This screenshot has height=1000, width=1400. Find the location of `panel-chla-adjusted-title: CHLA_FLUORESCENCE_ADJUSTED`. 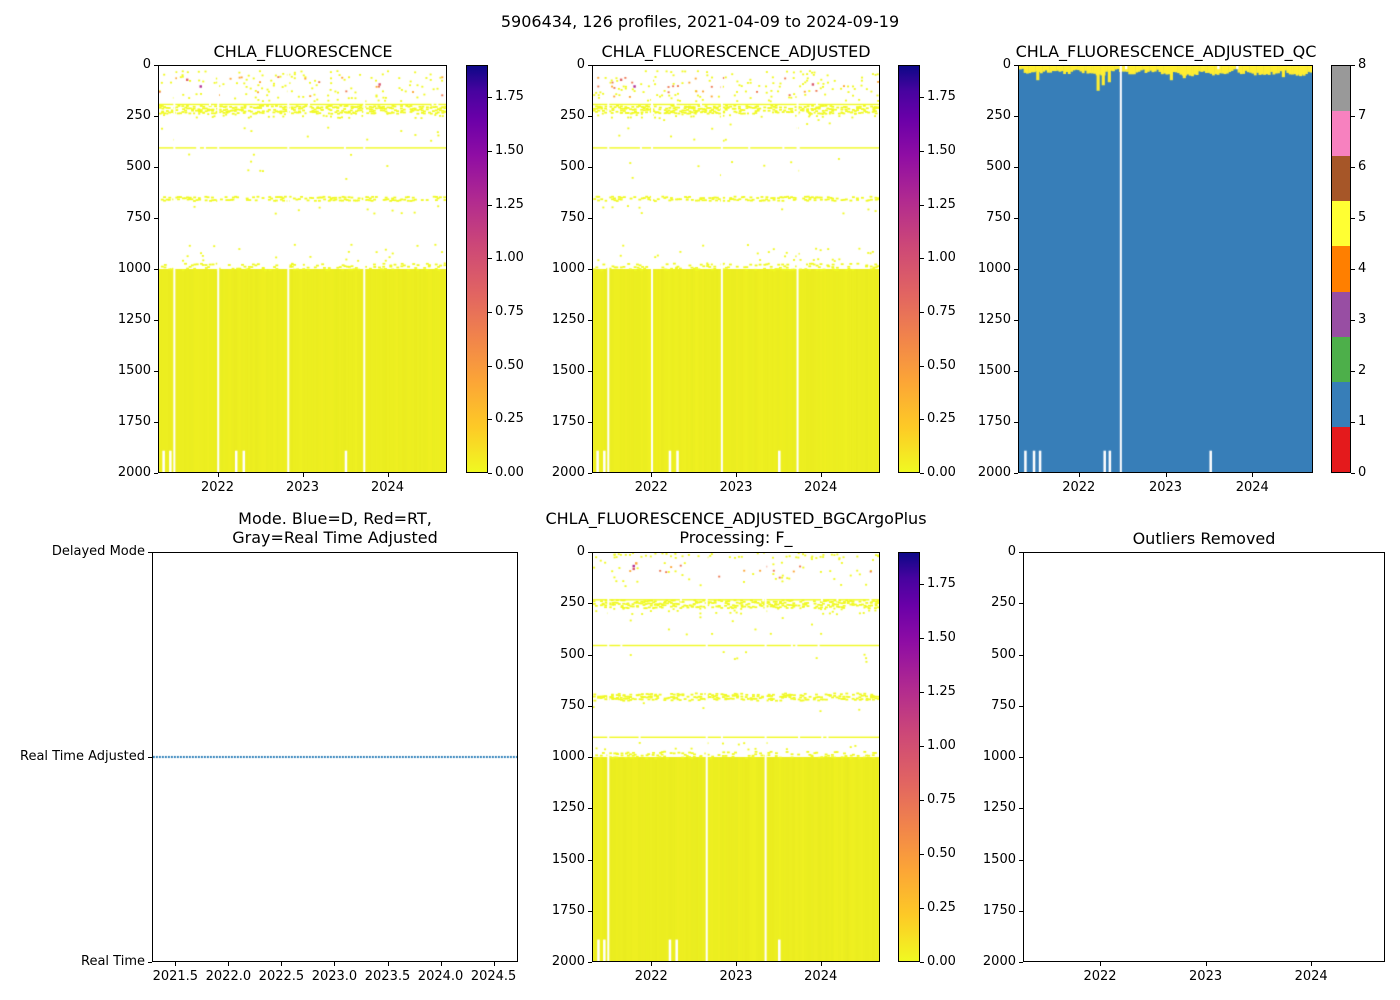

panel-chla-adjusted-title: CHLA_FLUORESCENCE_ADJUSTED is located at coordinates (736, 51).